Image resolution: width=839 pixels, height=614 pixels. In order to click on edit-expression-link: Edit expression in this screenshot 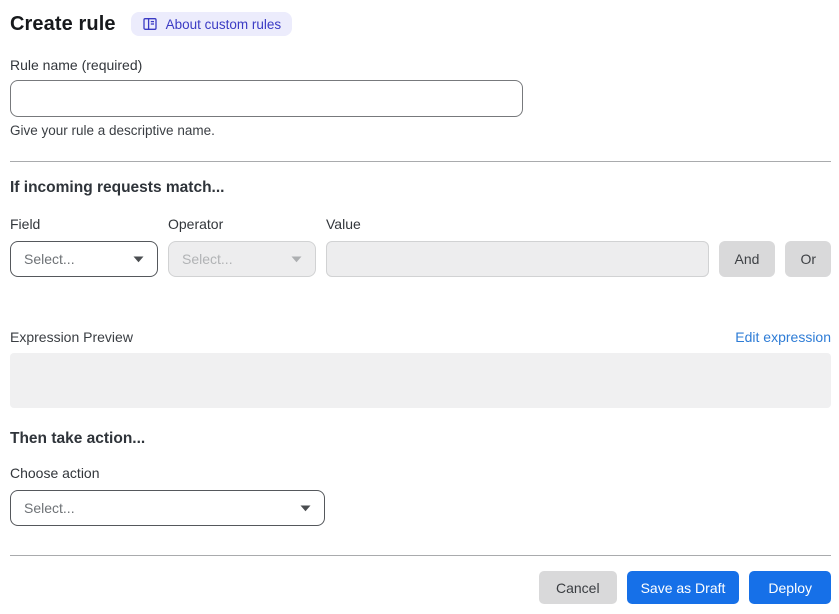, I will do `click(783, 337)`.